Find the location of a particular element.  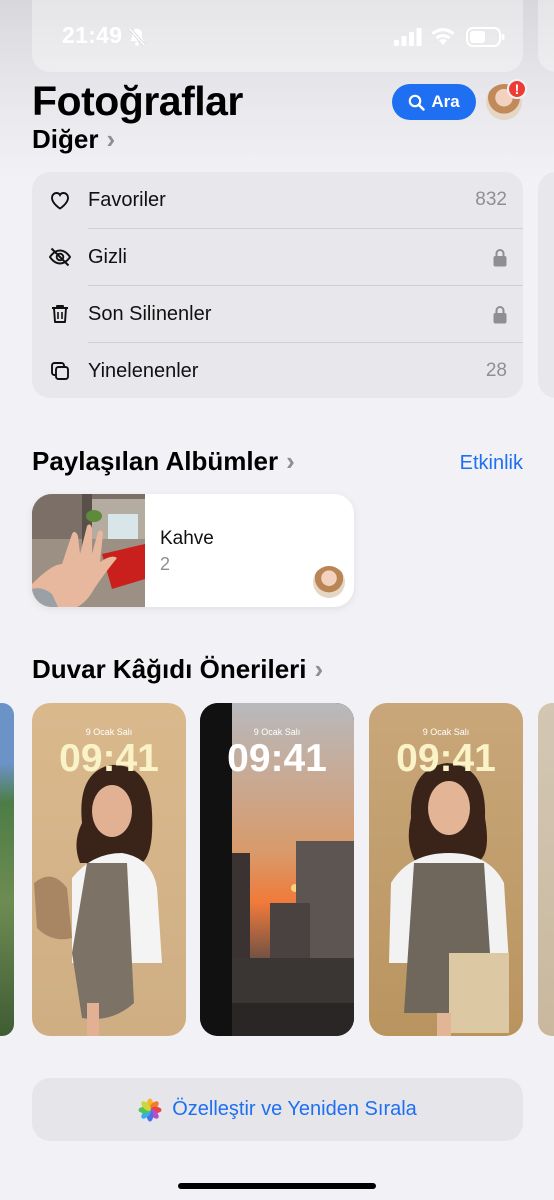

shared-album-card: Kahve 2 is located at coordinates (193, 550).